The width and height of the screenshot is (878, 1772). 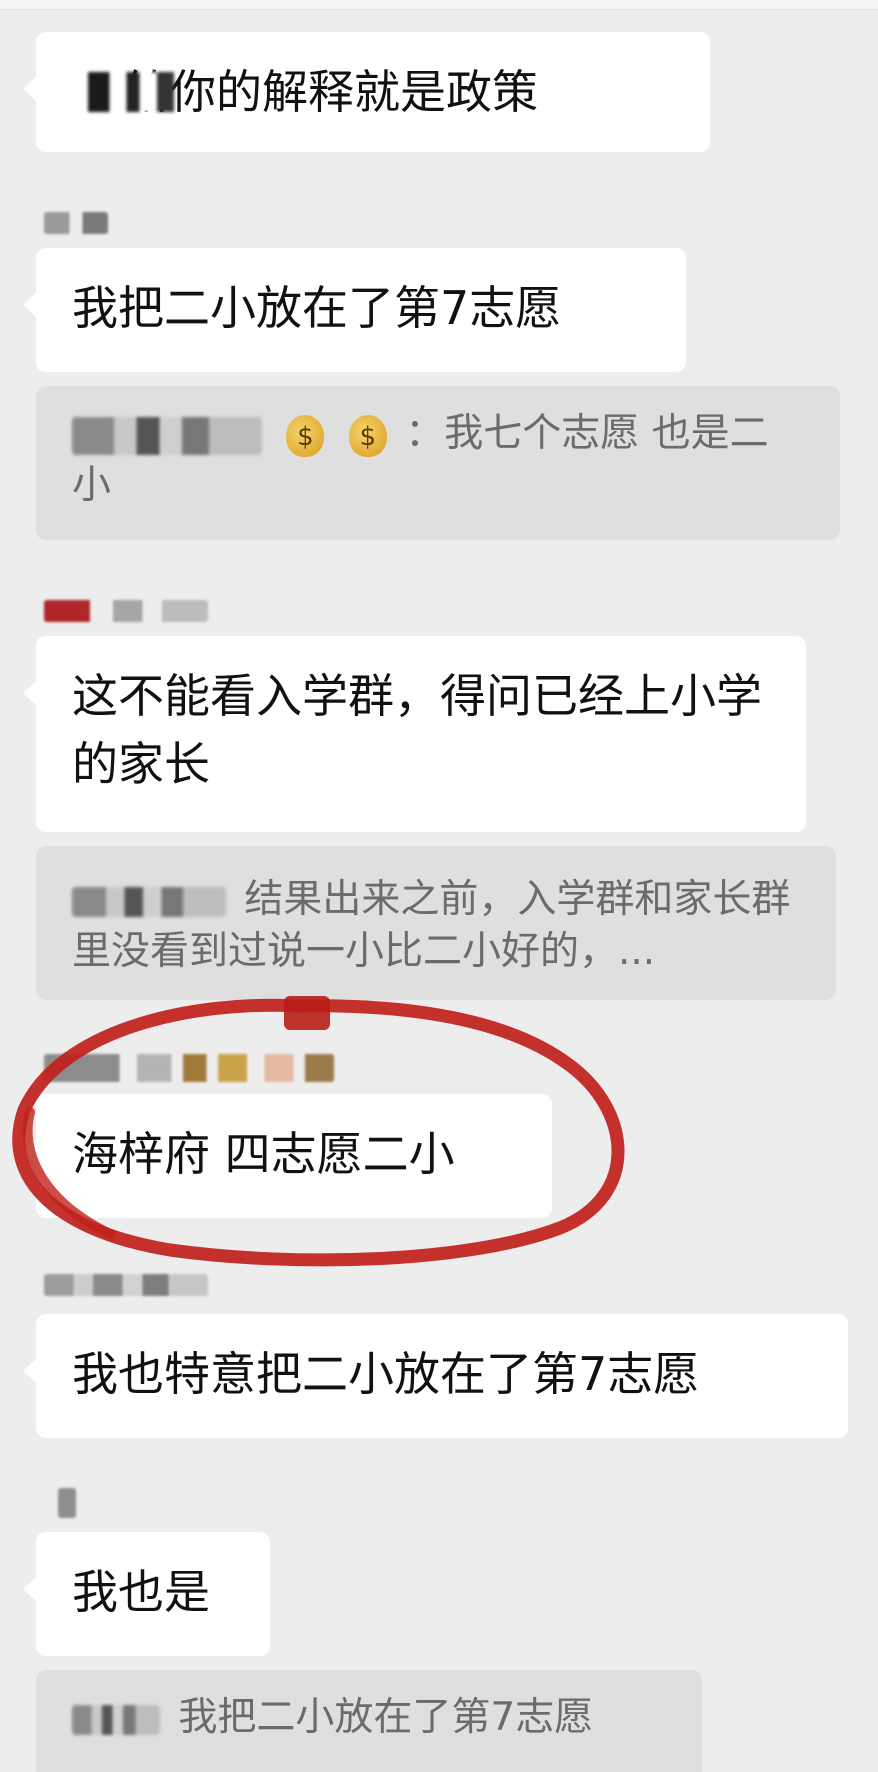 I want to click on chat-bubble: 我把二小放在了第7志愿, so click(x=354, y=310).